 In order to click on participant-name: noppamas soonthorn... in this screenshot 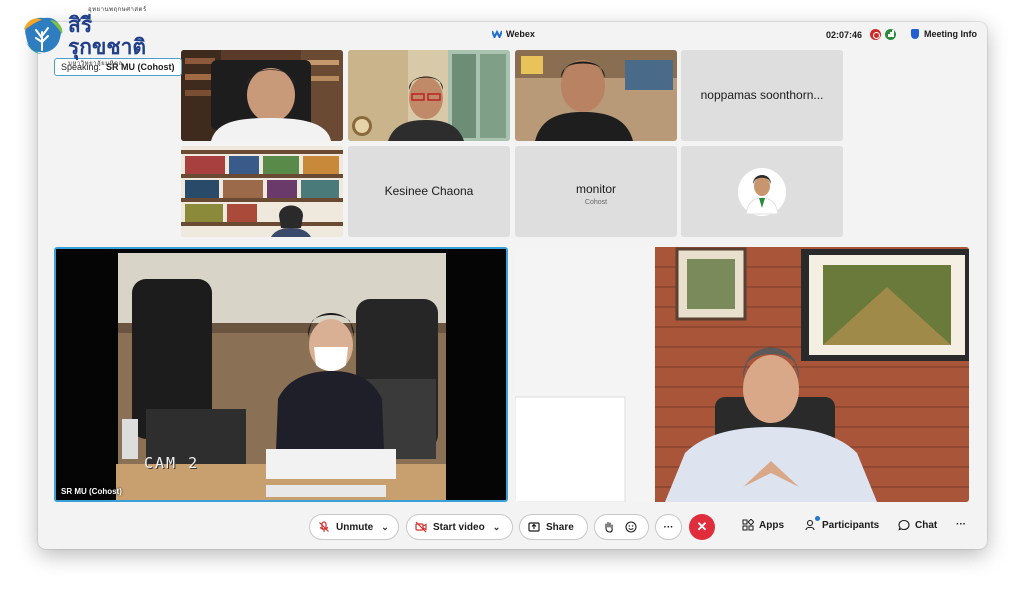, I will do `click(762, 95)`.